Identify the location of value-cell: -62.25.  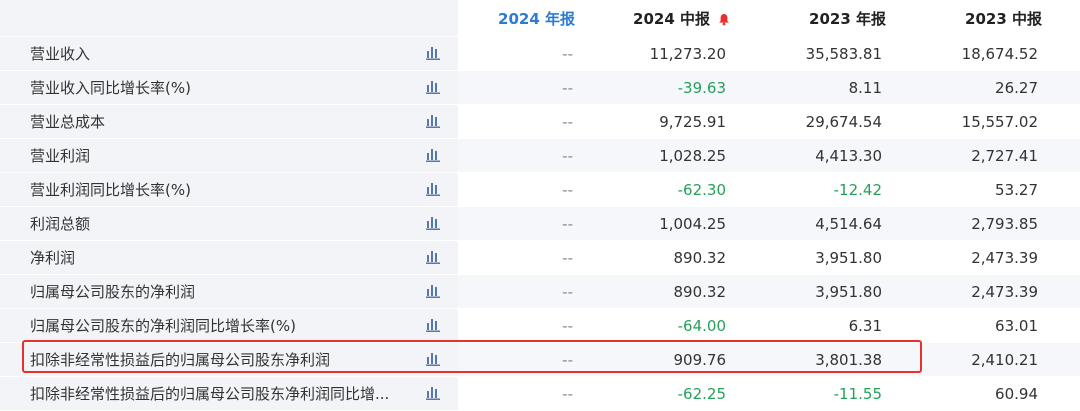
(690, 393).